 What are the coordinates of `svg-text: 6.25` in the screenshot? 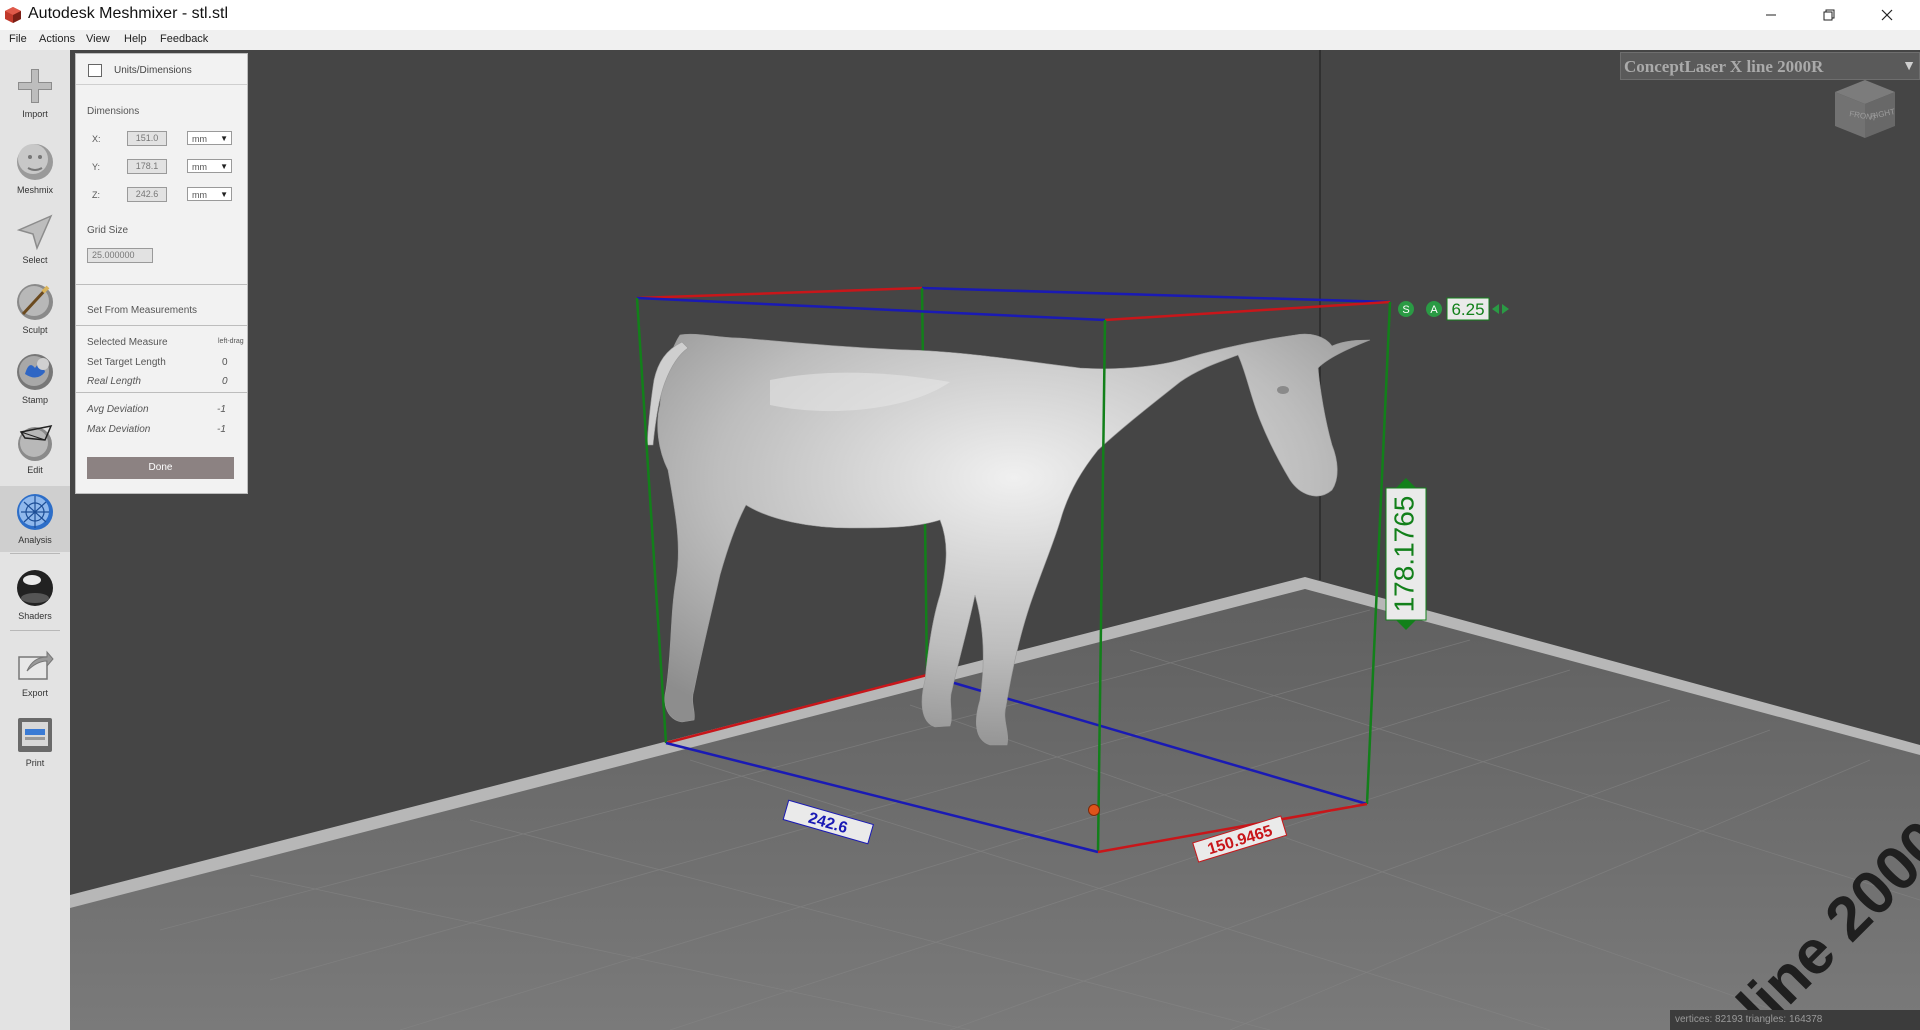 It's located at (1467, 309).